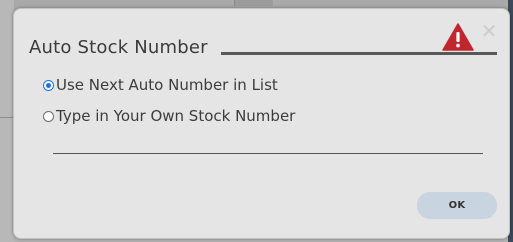 The image size is (513, 242). I want to click on close-icon: ✕, so click(489, 31).